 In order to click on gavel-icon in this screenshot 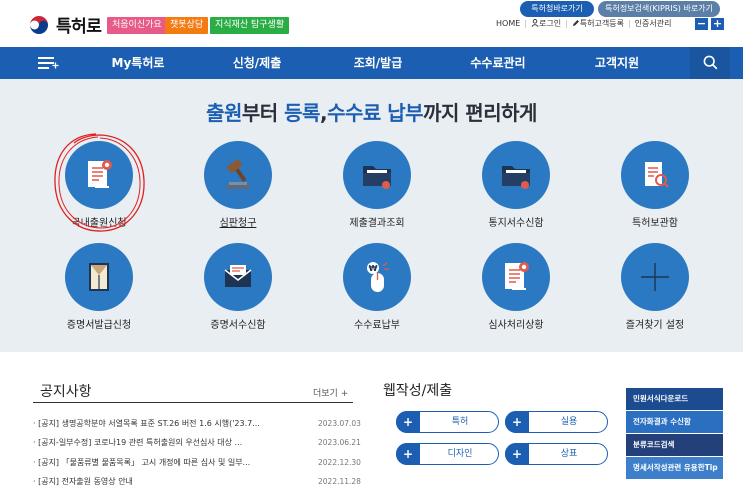, I will do `click(238, 174)`.